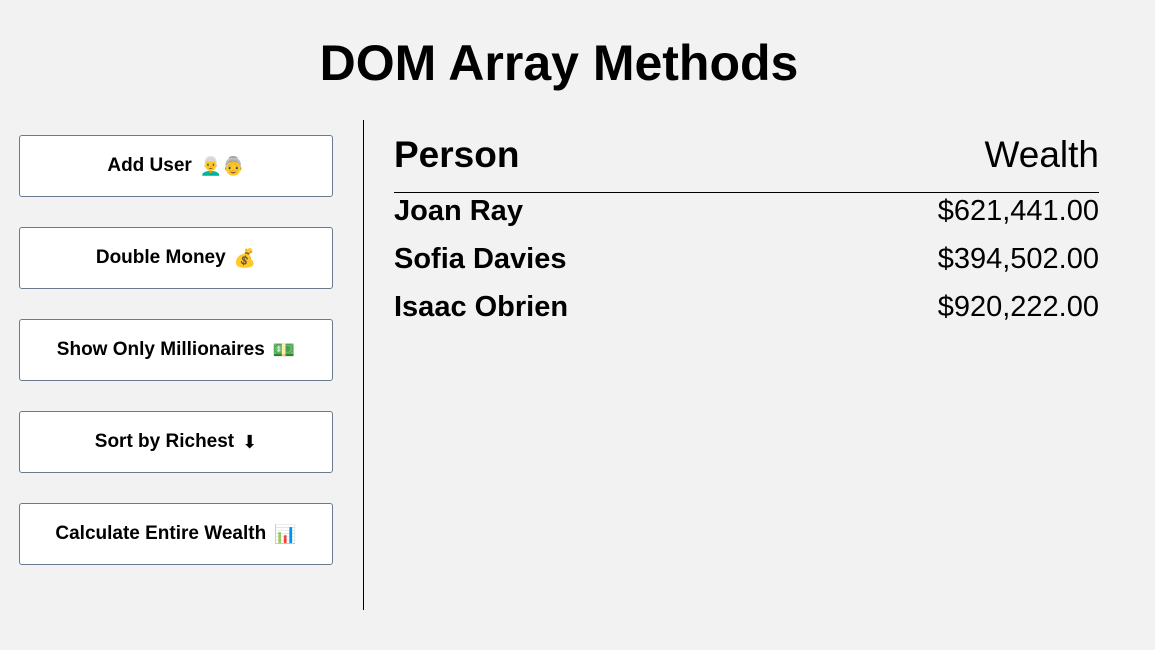  Describe the element at coordinates (481, 306) in the screenshot. I see `person-name: Isaac Obrien` at that location.